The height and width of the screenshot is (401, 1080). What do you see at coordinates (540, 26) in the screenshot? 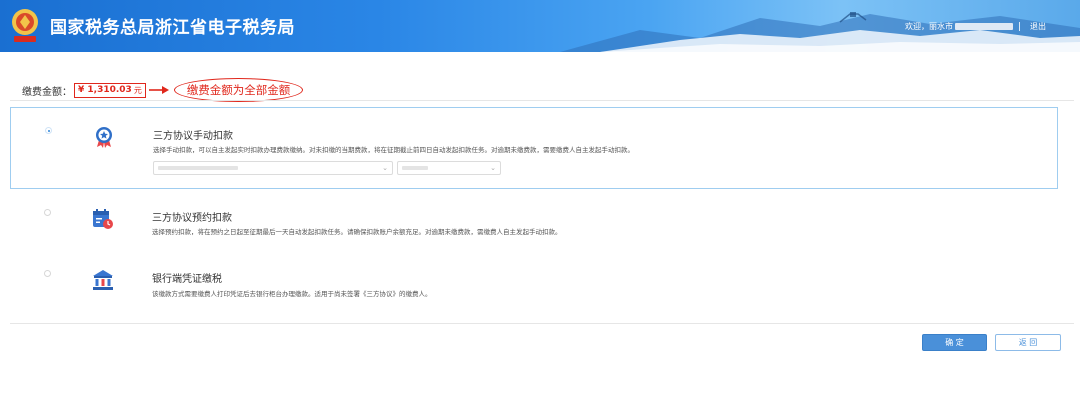
I see `site-header: 国家税务总局浙江省电子税务局 欢迎，丽水市 退出` at bounding box center [540, 26].